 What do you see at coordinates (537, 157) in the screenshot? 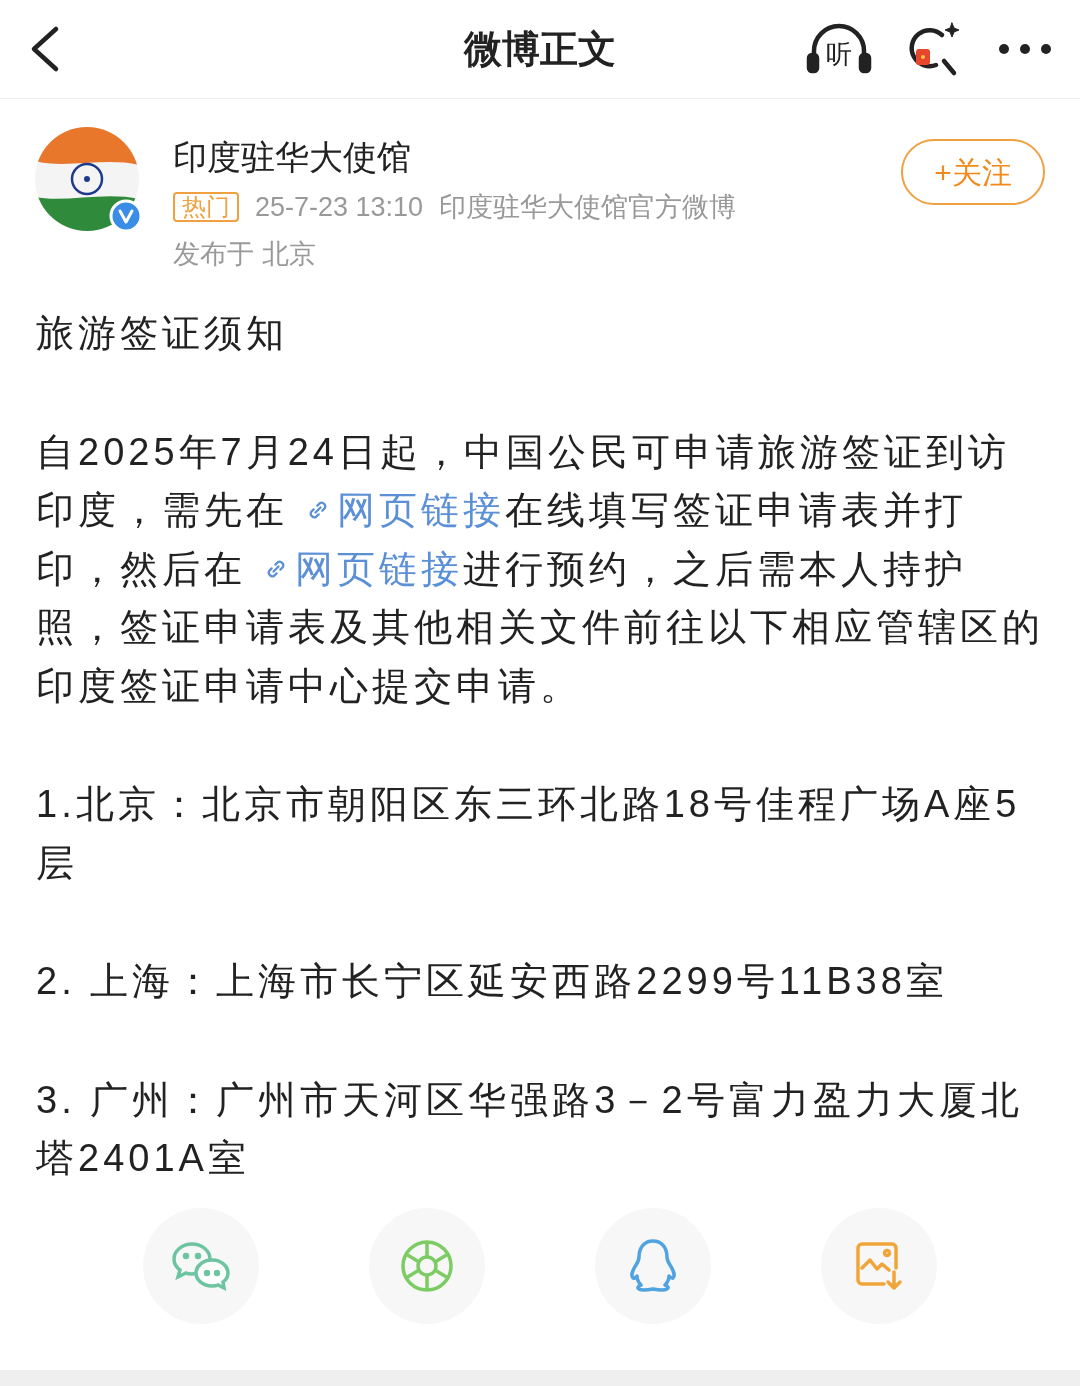
I see `author-name: 印度驻华大使馆` at bounding box center [537, 157].